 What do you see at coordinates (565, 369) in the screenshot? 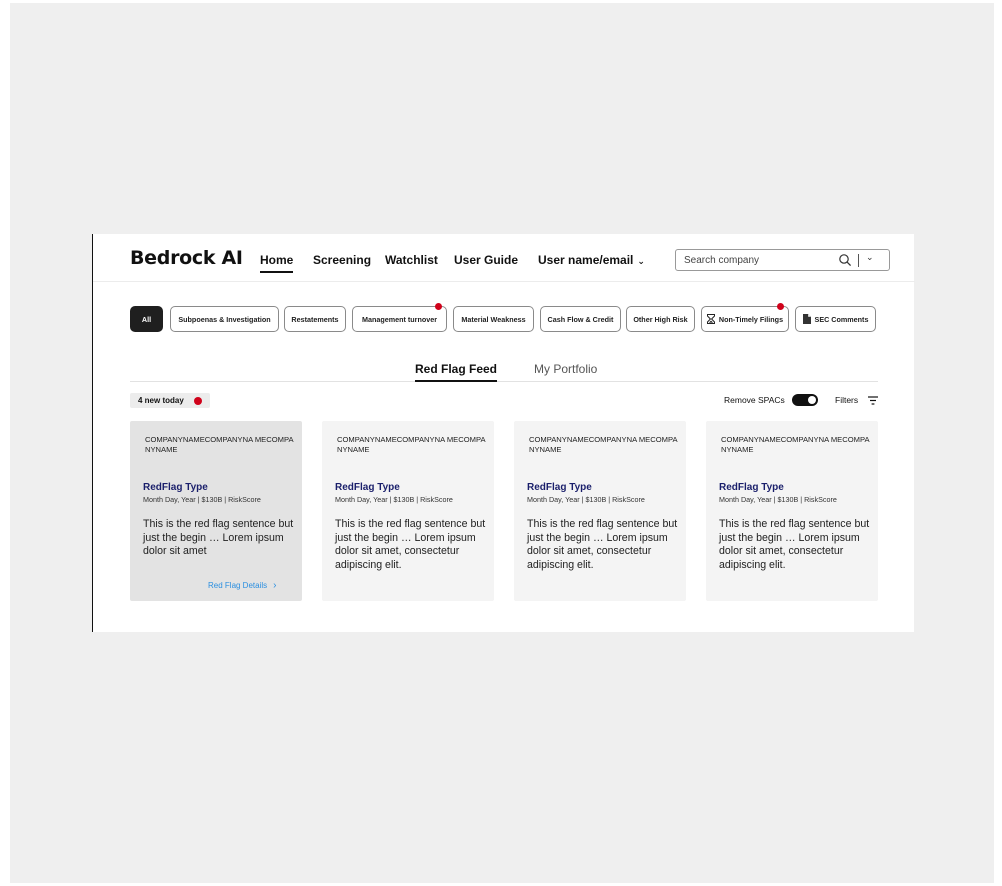
I see `tab-my-portfolio: My Portfolio` at bounding box center [565, 369].